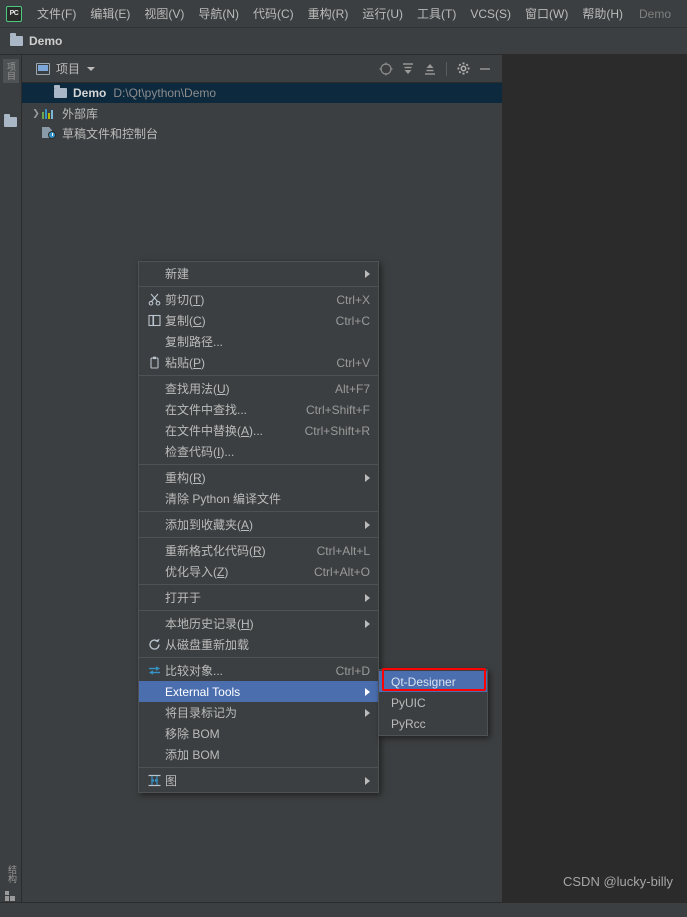  I want to click on scissors-icon, so click(154, 299).